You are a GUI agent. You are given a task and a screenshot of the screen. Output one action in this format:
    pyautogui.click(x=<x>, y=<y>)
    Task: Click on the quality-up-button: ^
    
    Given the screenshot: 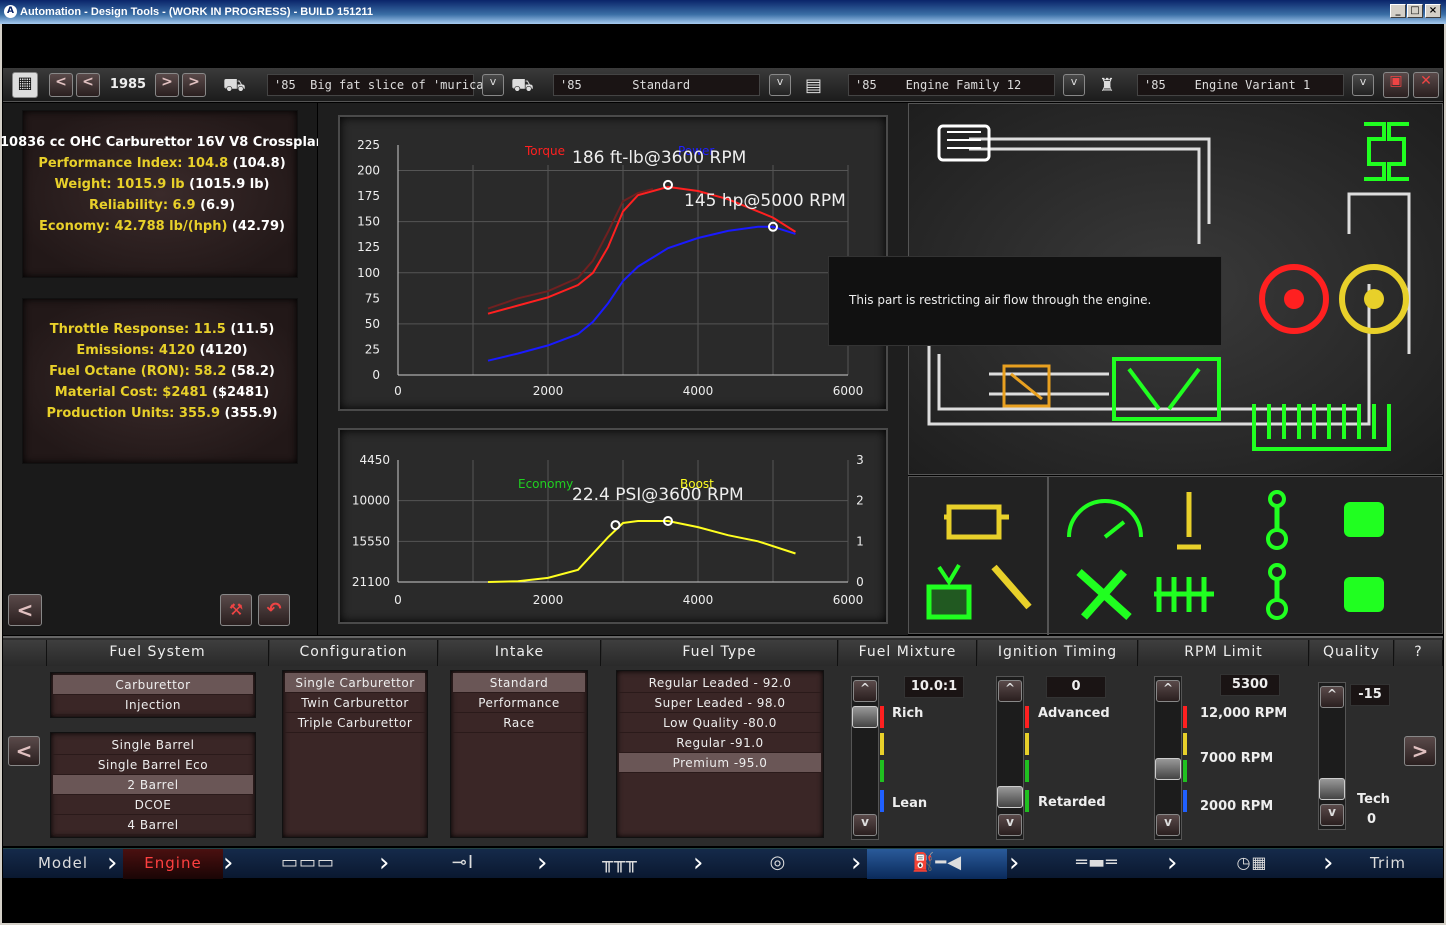 What is the action you would take?
    pyautogui.click(x=1332, y=697)
    